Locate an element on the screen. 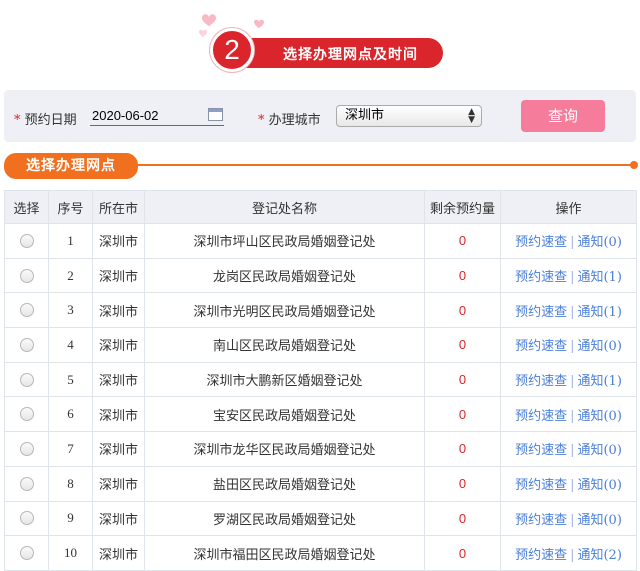 Image resolution: width=640 pixels, height=571 pixels. calendar-icon is located at coordinates (215, 114).